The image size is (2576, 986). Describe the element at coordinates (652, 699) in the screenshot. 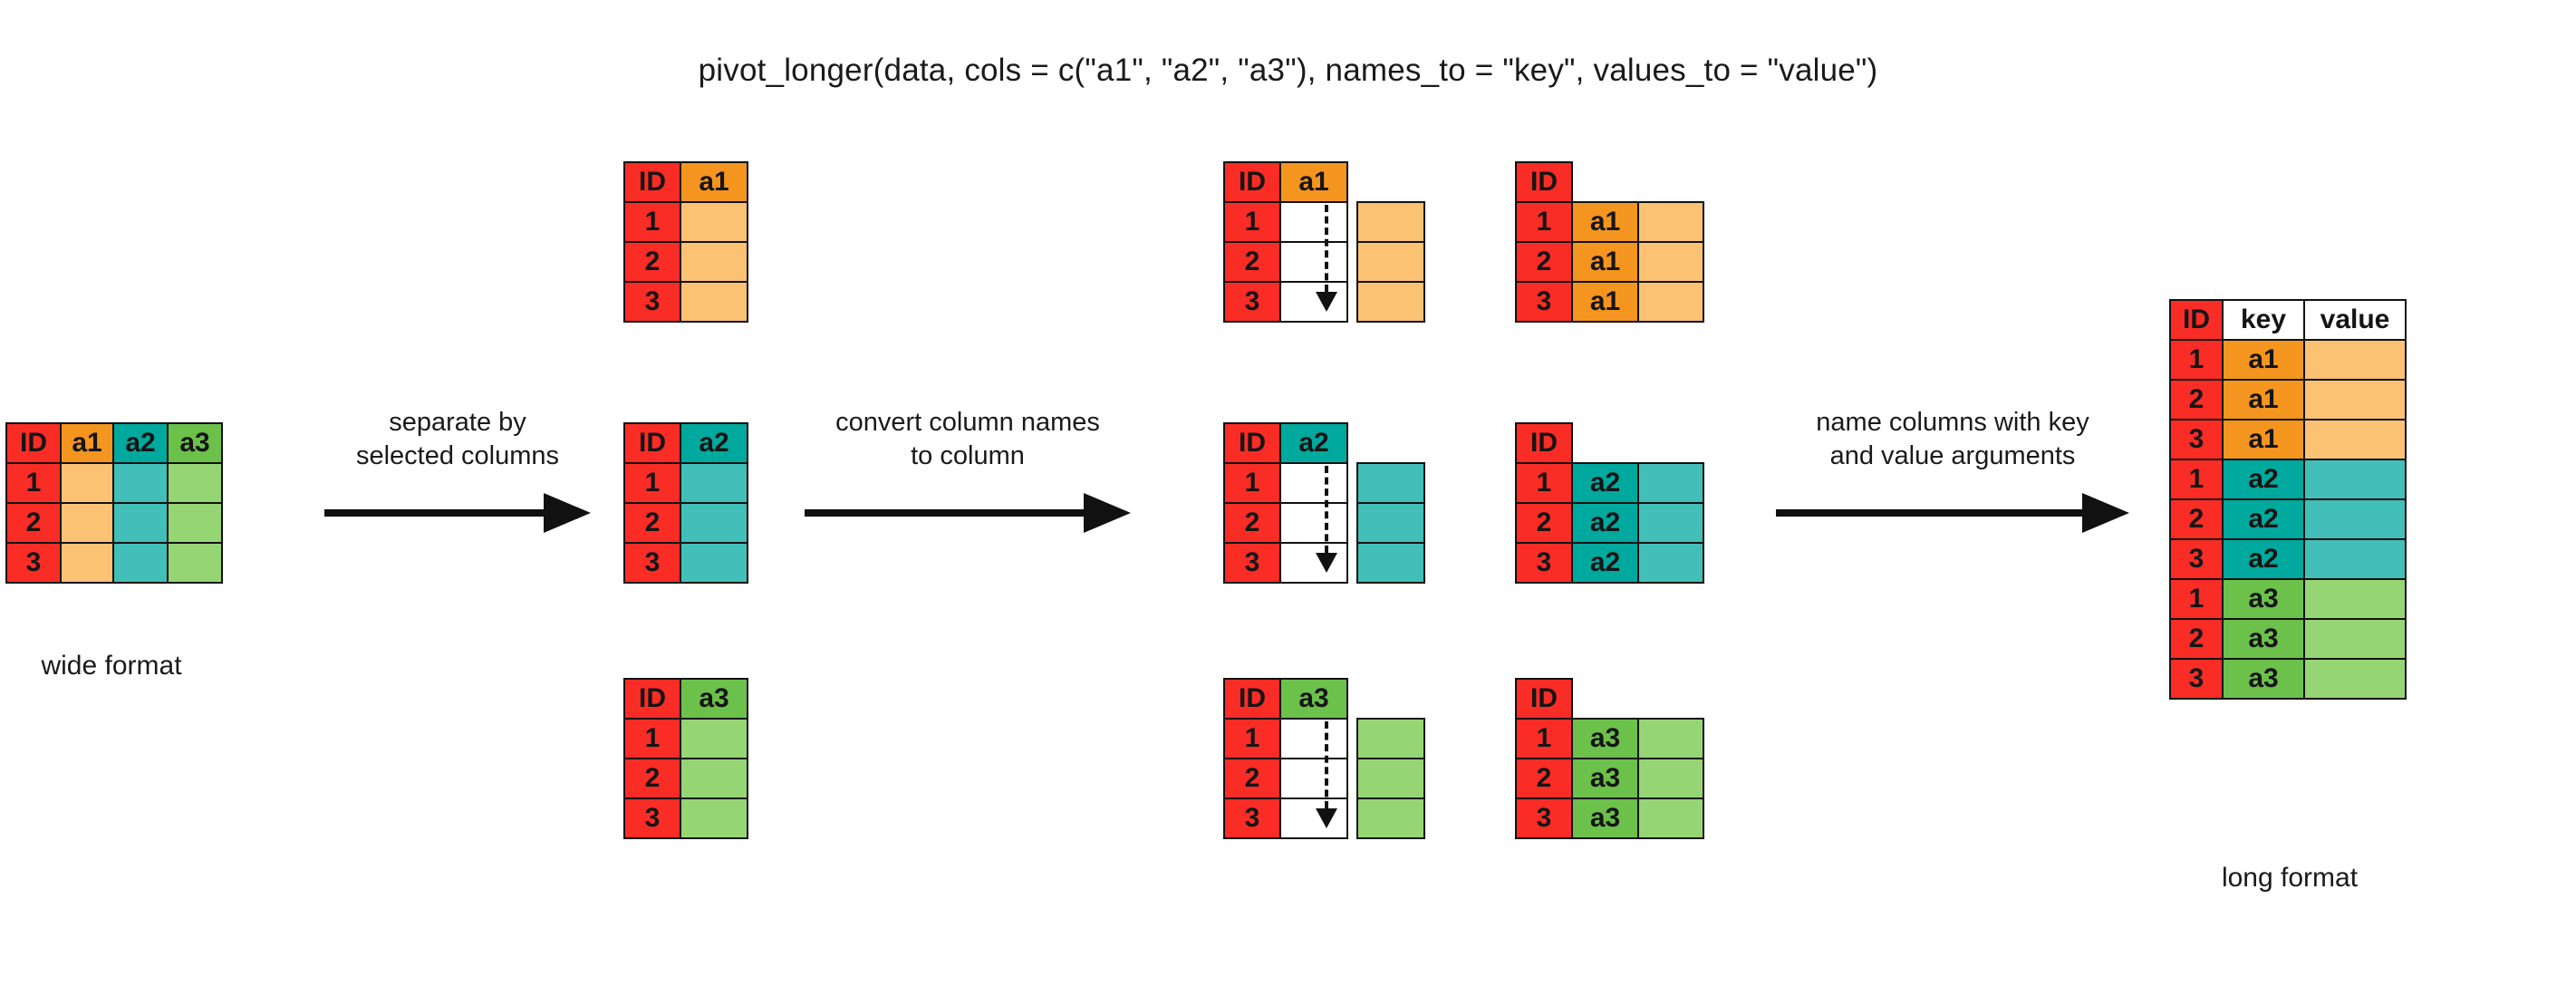

I see `header-cell-id: ID` at that location.